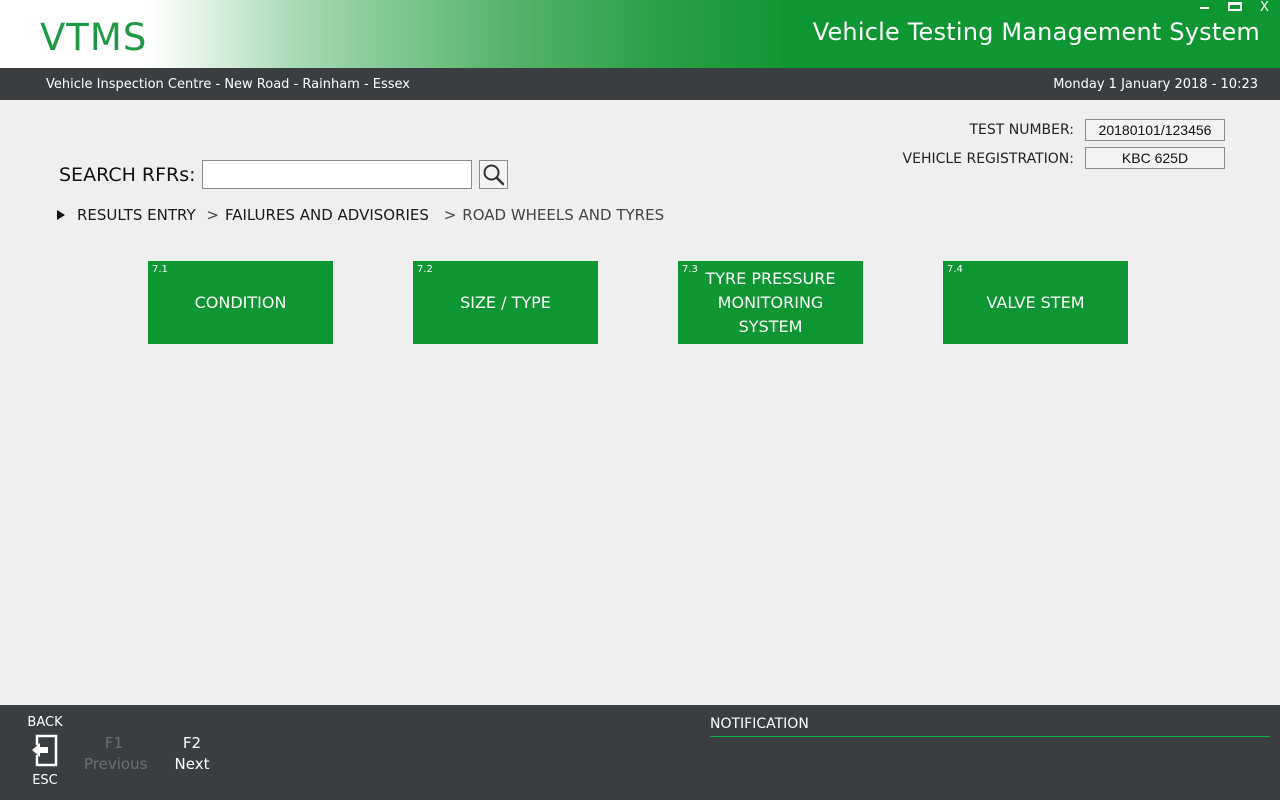 Image resolution: width=1280 pixels, height=800 pixels. What do you see at coordinates (94, 37) in the screenshot?
I see `app-logo: VTMS` at bounding box center [94, 37].